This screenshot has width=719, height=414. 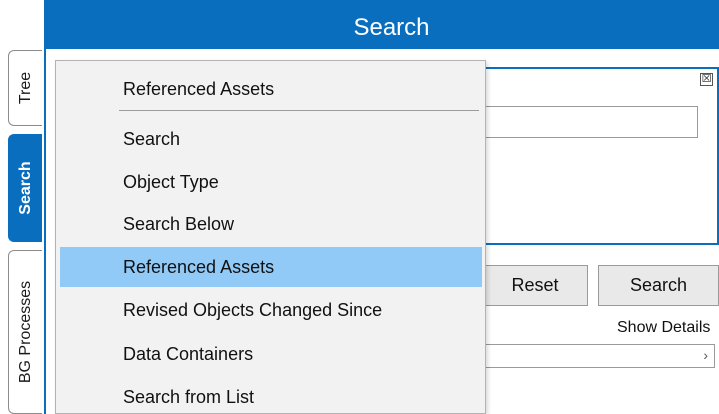 I want to click on page-title: Search, so click(x=391, y=27).